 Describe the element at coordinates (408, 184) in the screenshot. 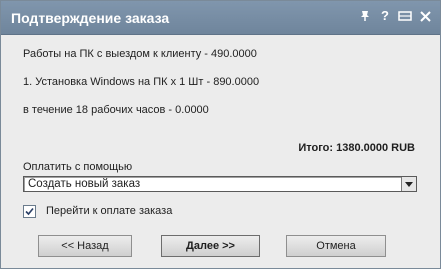

I see `chevron-down-icon` at that location.